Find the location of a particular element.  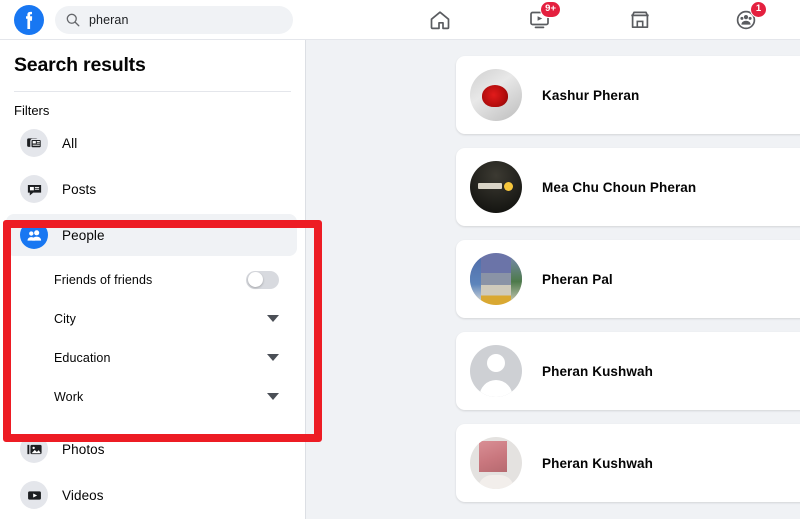

subfilter-label: Work is located at coordinates (69, 396).